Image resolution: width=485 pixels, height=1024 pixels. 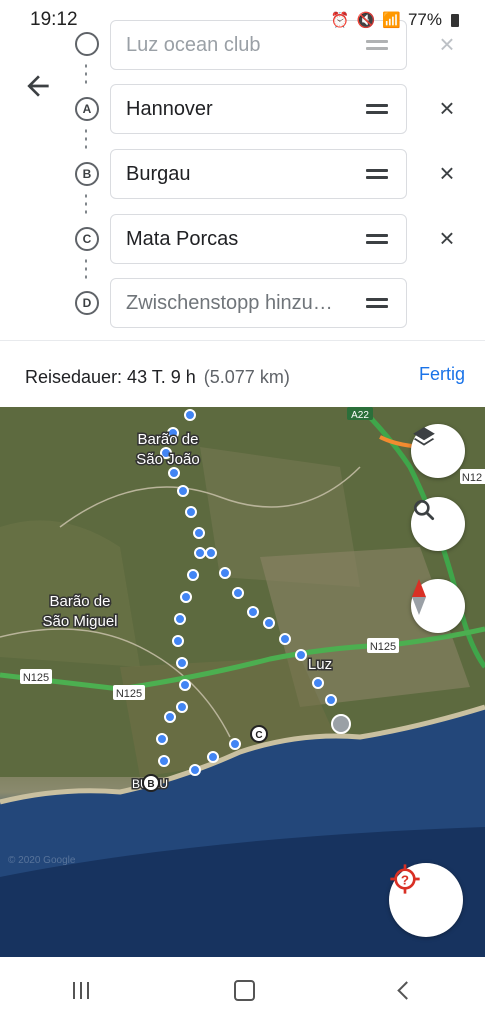 I want to click on layers-icon, so click(x=424, y=436).